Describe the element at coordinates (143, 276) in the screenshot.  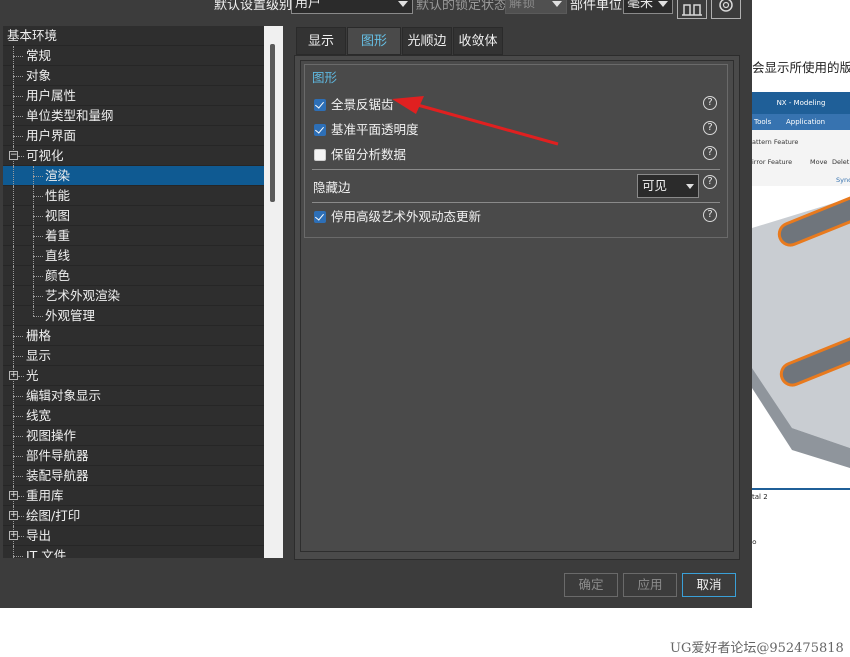
I see `tree-item-colors: 颜色` at that location.